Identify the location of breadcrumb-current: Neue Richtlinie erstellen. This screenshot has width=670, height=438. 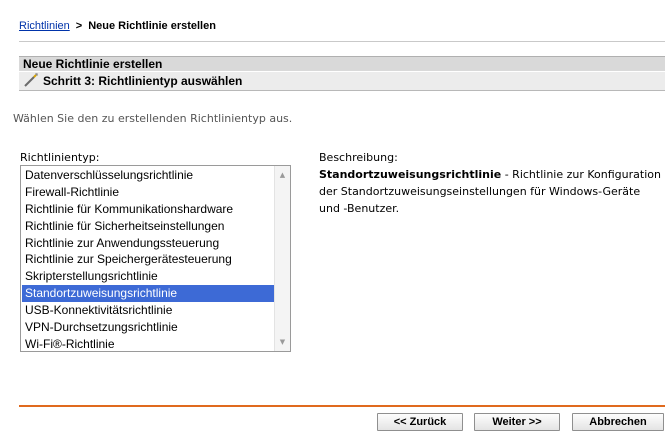
(152, 26).